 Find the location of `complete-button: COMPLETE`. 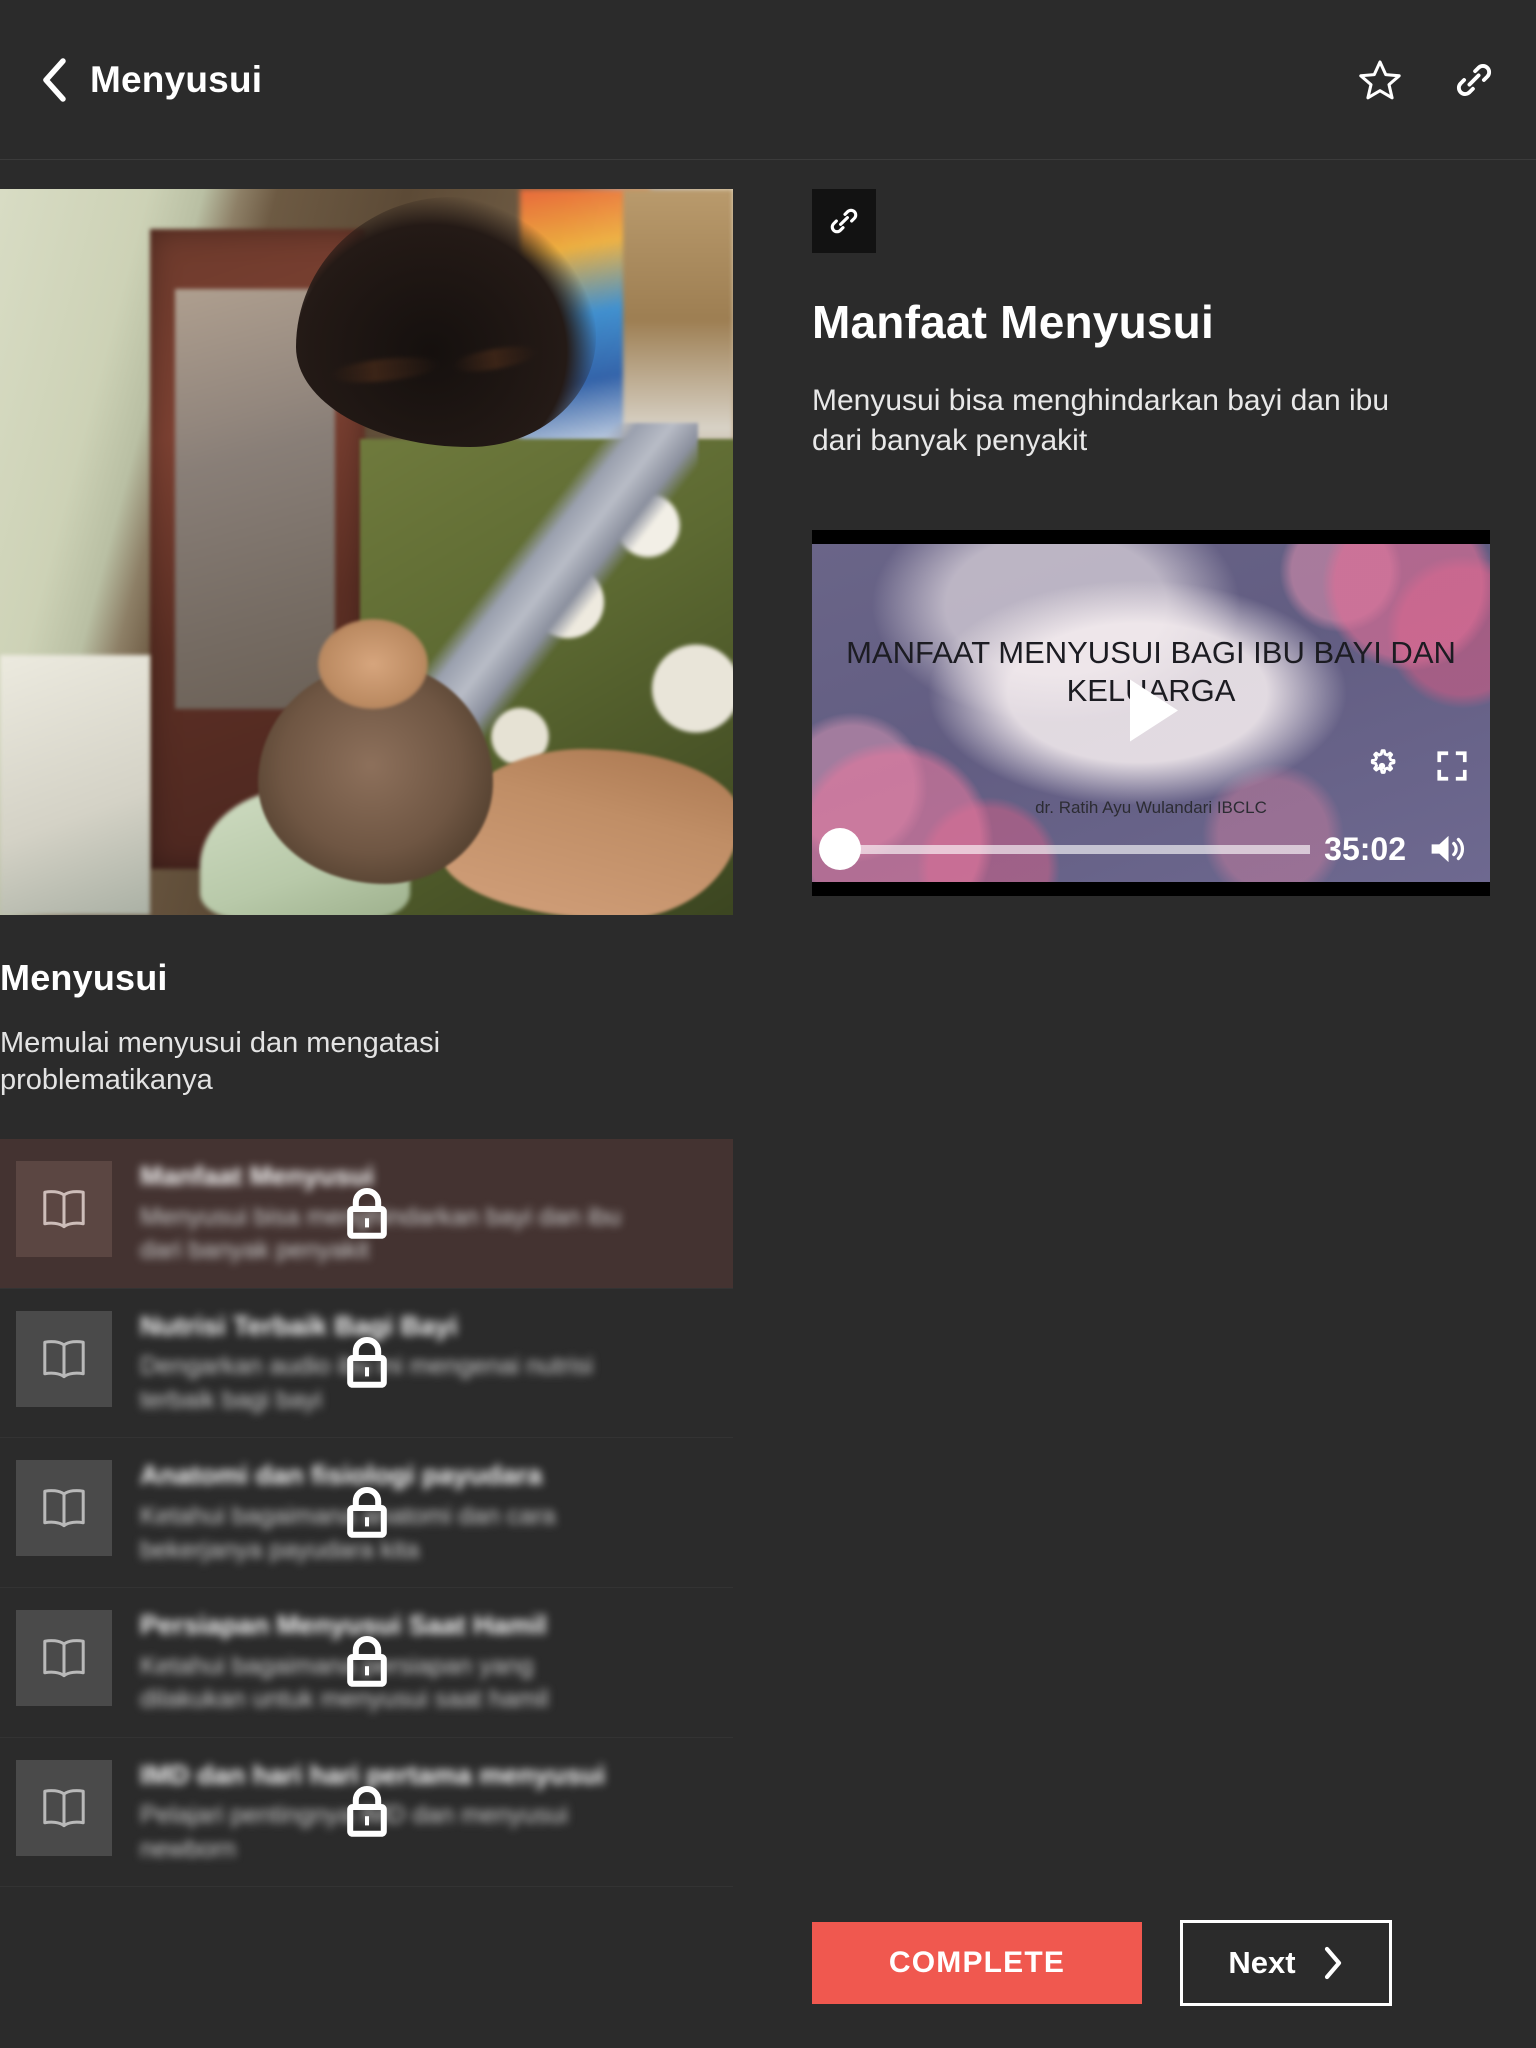

complete-button: COMPLETE is located at coordinates (977, 1963).